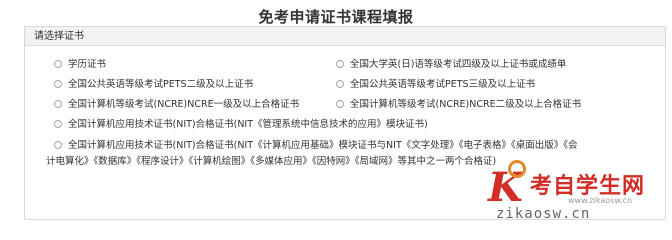 The height and width of the screenshot is (240, 672). What do you see at coordinates (543, 214) in the screenshot?
I see `logo-url: zikaosw.cn` at bounding box center [543, 214].